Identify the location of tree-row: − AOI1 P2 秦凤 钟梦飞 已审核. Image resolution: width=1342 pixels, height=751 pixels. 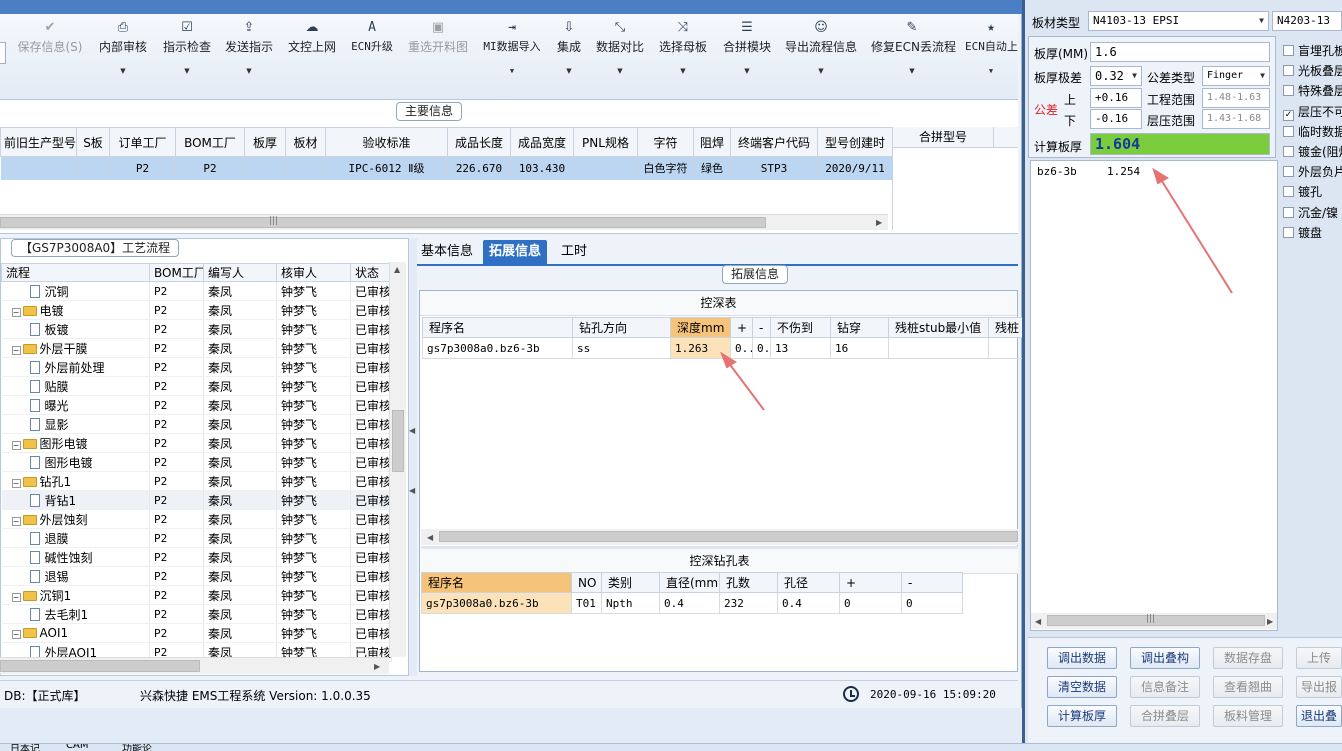
(196, 633).